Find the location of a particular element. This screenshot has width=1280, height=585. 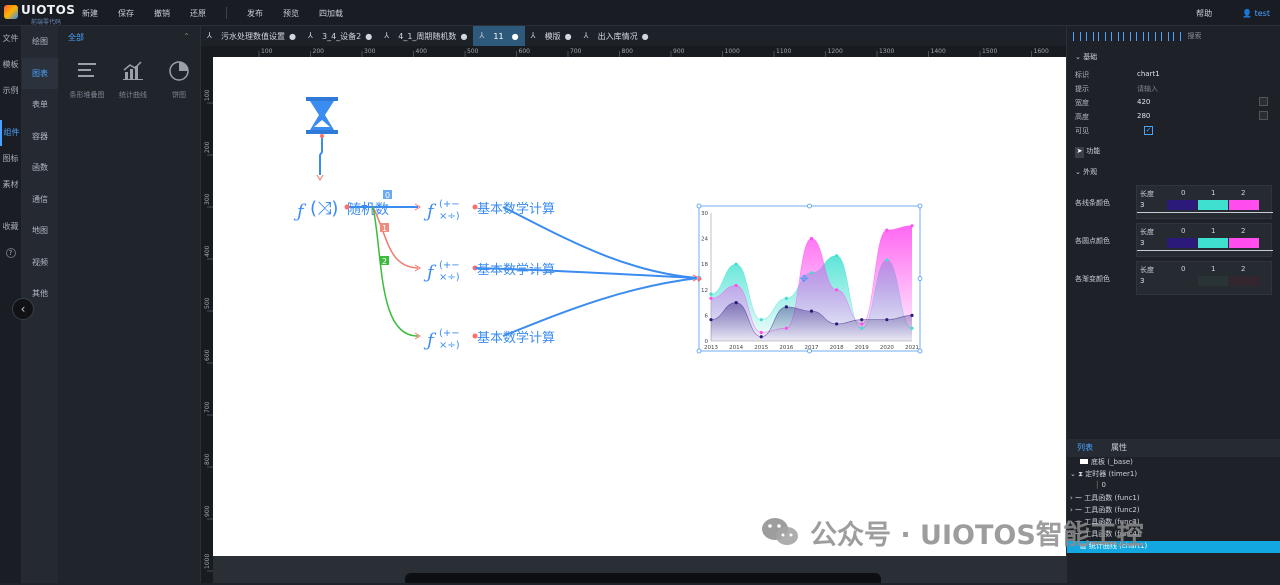

menu-new: 新建 is located at coordinates (90, 13).